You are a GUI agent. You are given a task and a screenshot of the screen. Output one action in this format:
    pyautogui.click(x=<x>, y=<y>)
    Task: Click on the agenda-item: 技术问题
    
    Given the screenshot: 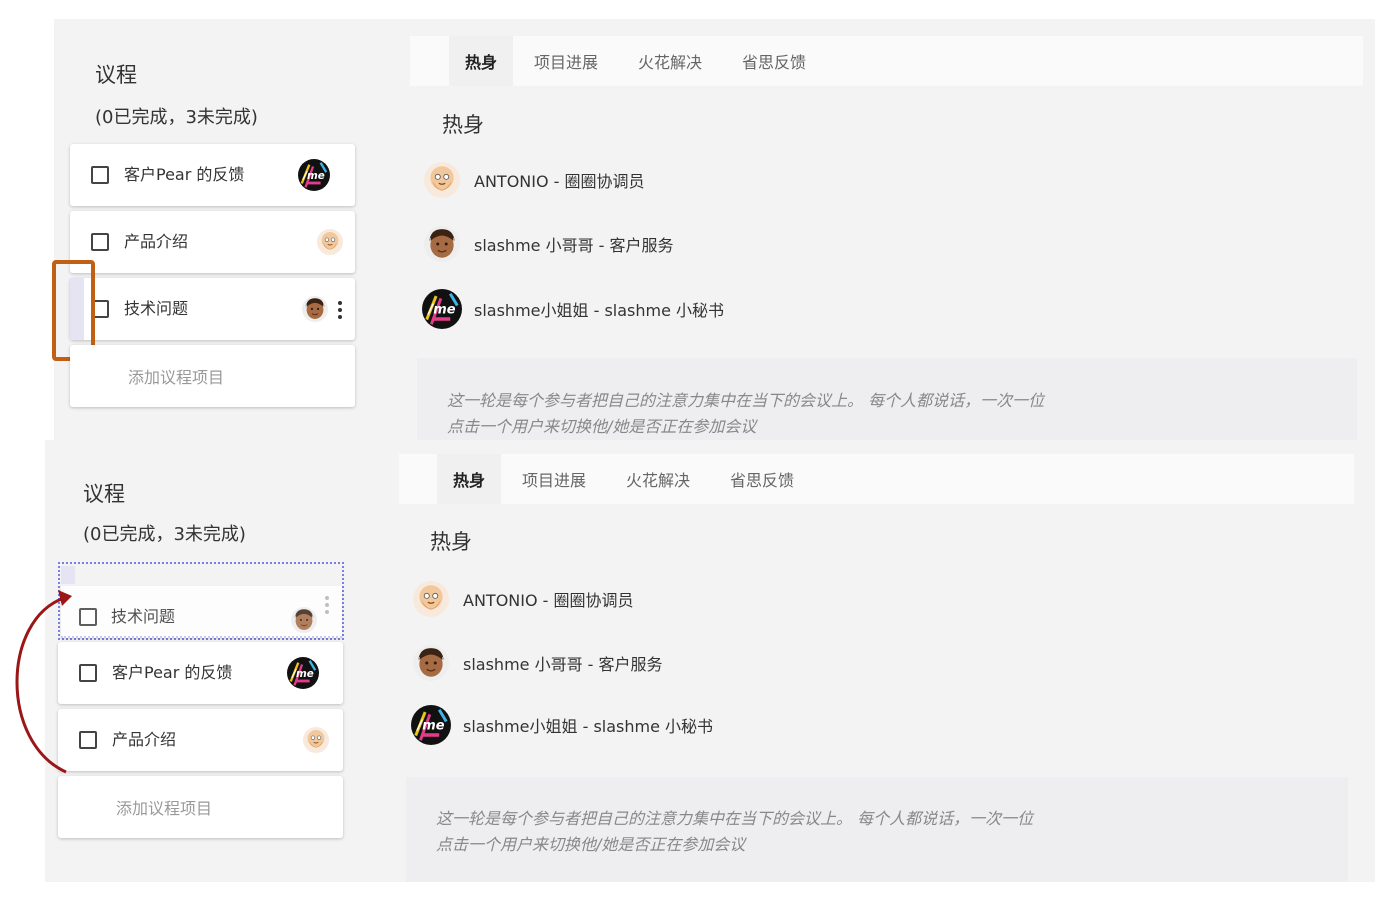 What is the action you would take?
    pyautogui.click(x=212, y=309)
    